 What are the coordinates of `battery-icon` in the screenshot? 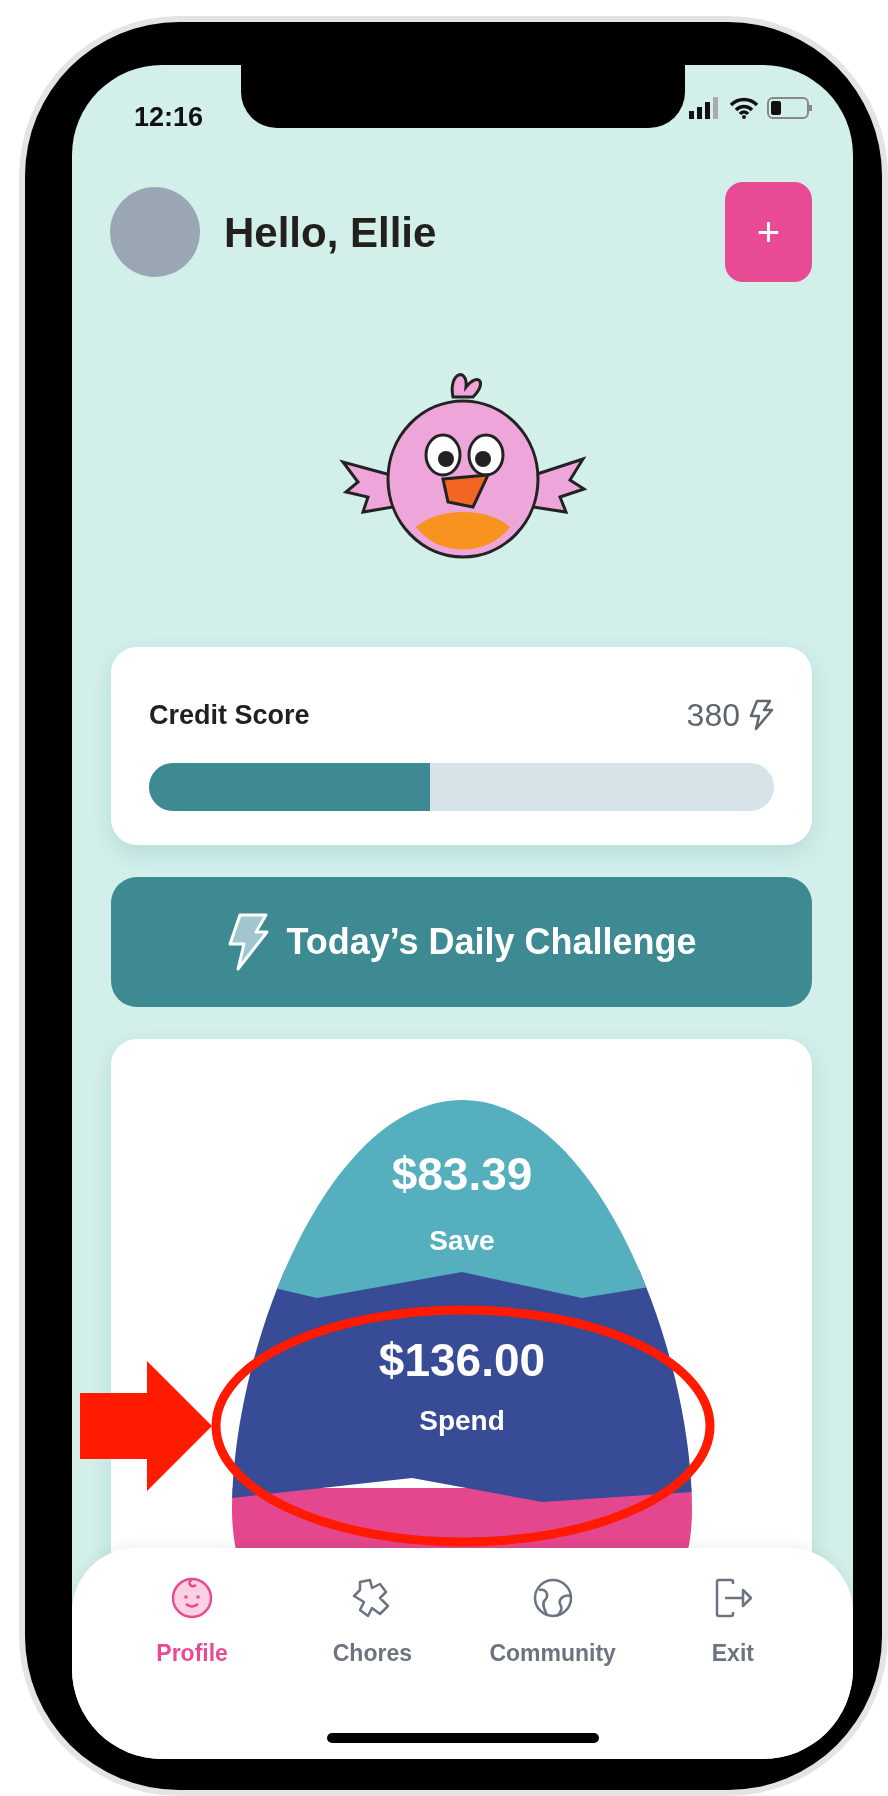 It's located at (790, 108).